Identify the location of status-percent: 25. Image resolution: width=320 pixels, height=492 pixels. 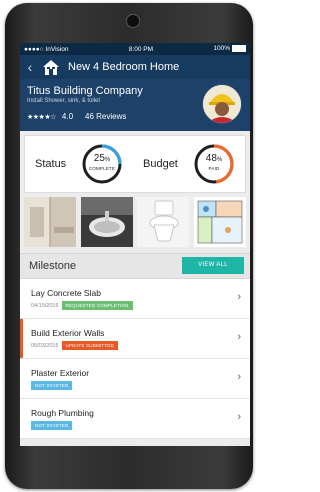
(99, 158).